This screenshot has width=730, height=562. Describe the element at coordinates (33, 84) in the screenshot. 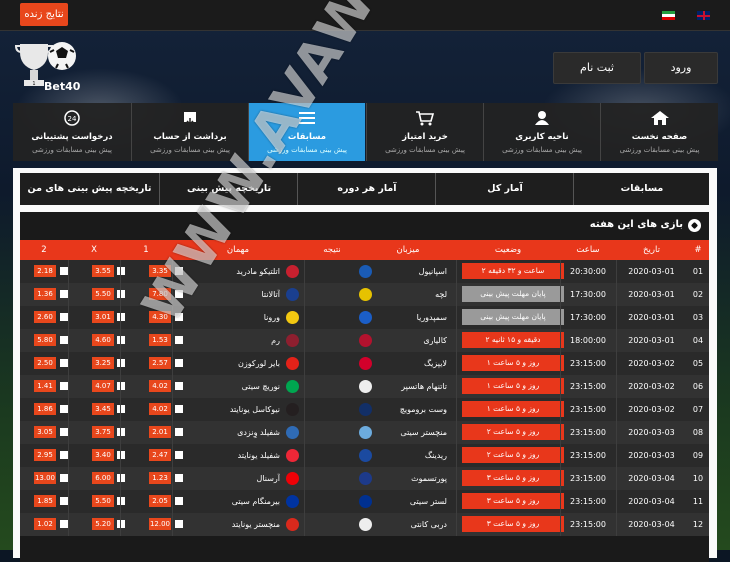

I see `svg-text: 1` at that location.